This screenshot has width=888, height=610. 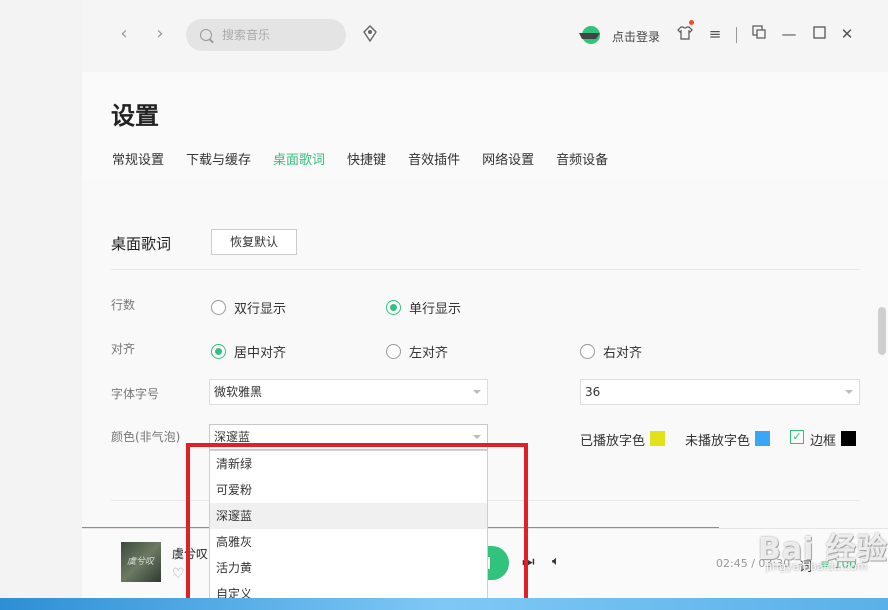 I want to click on scrollbar, so click(x=882, y=331).